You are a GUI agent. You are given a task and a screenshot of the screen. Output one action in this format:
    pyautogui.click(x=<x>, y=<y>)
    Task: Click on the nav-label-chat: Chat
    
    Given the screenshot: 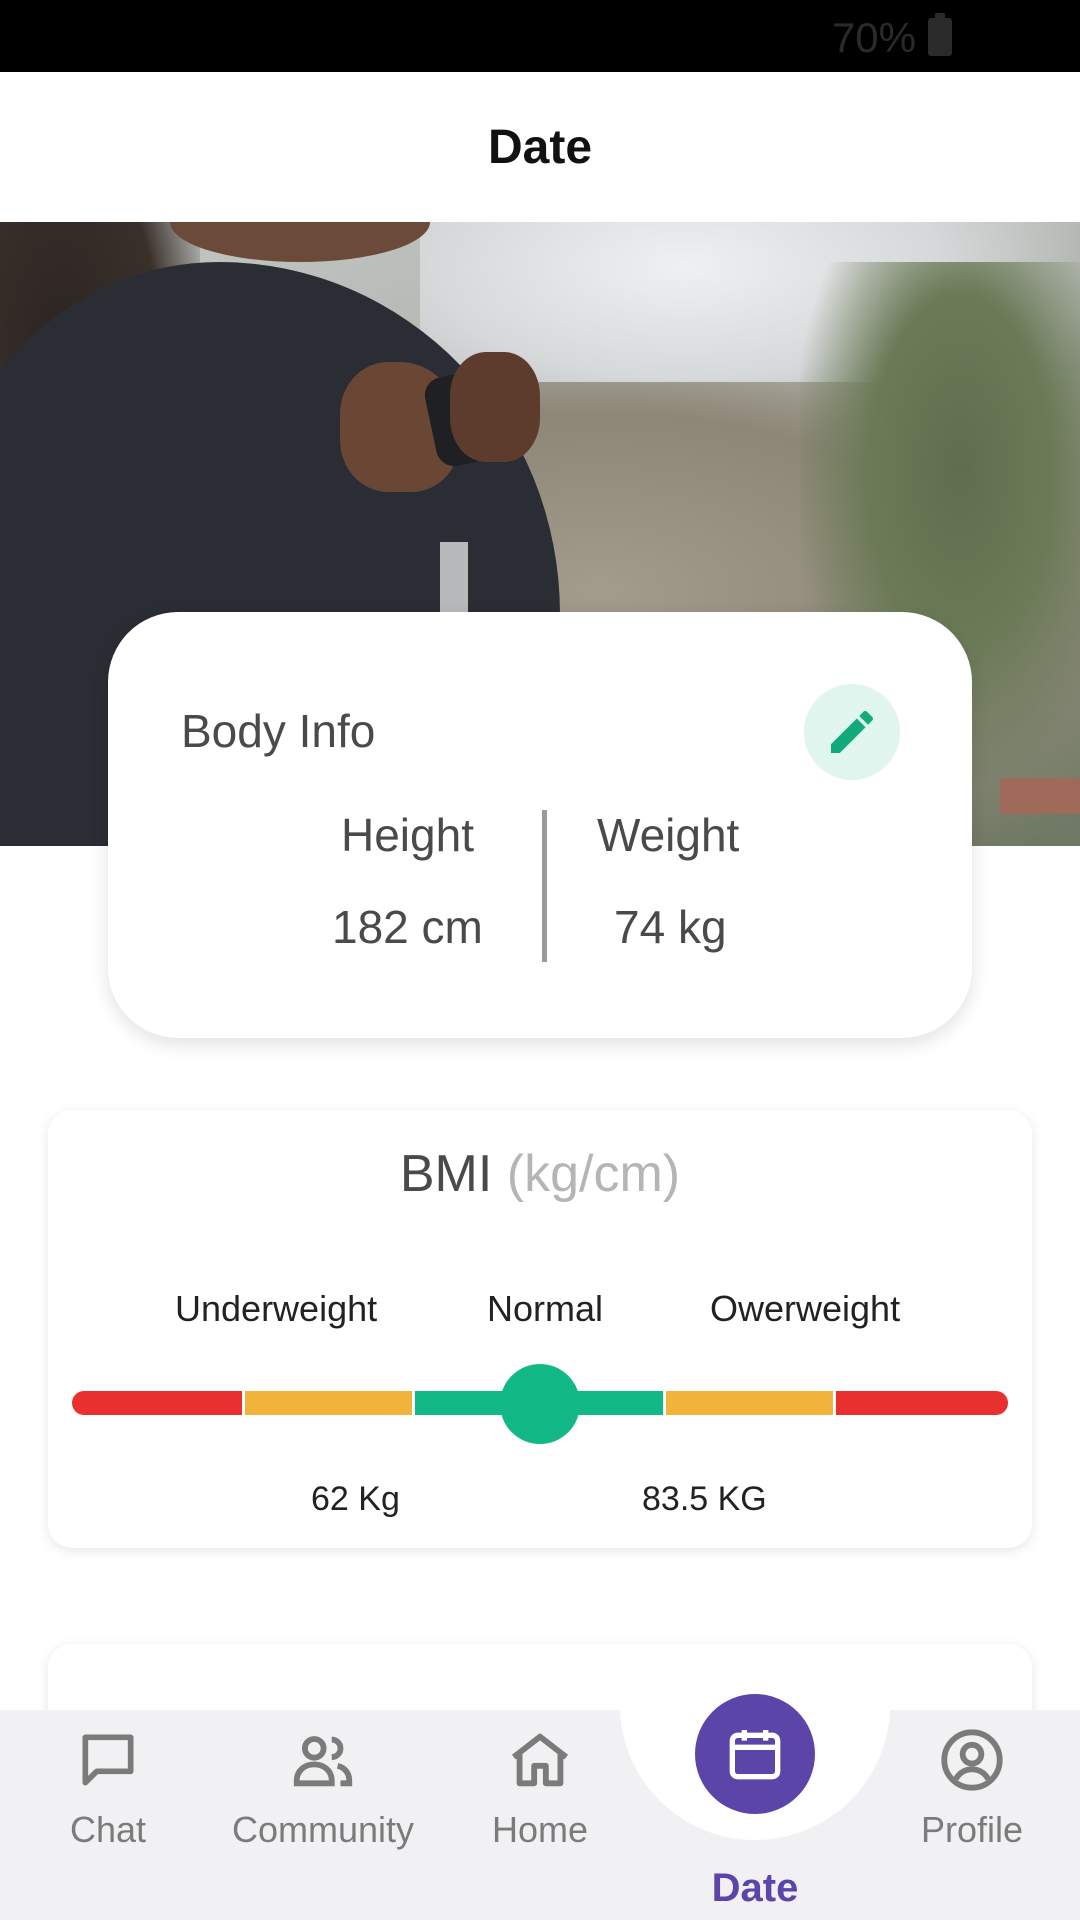 What is the action you would take?
    pyautogui.click(x=108, y=1829)
    